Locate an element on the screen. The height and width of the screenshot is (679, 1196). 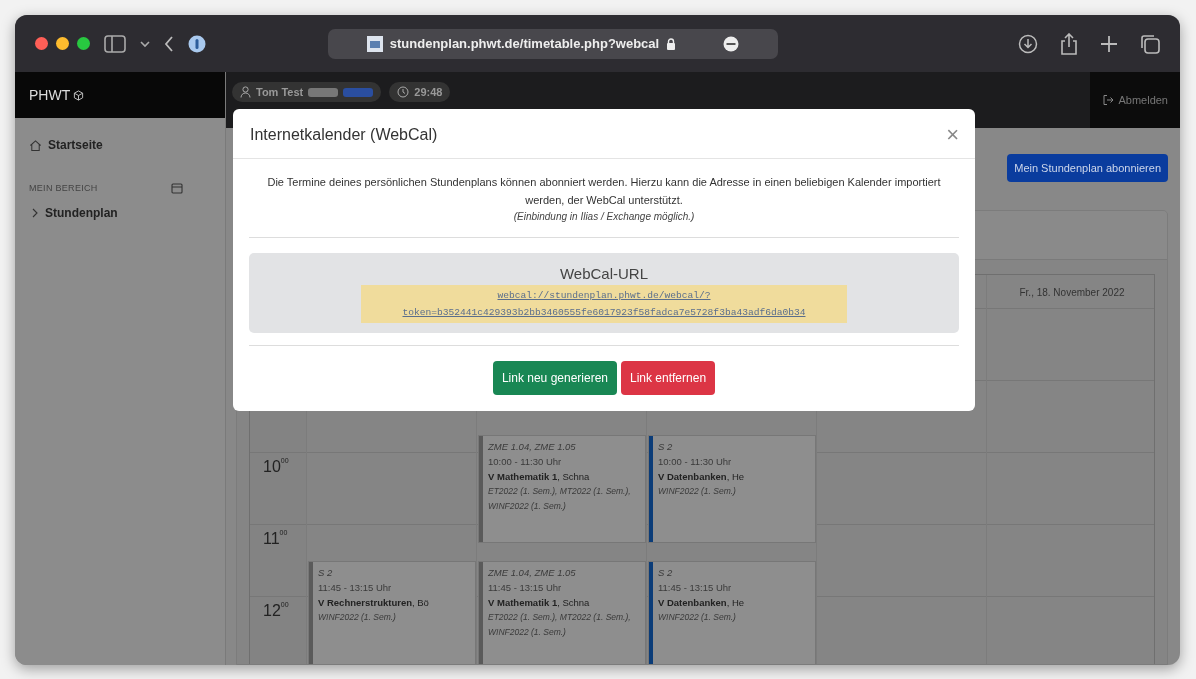
user-name: Tom Test is located at coordinates (280, 92).